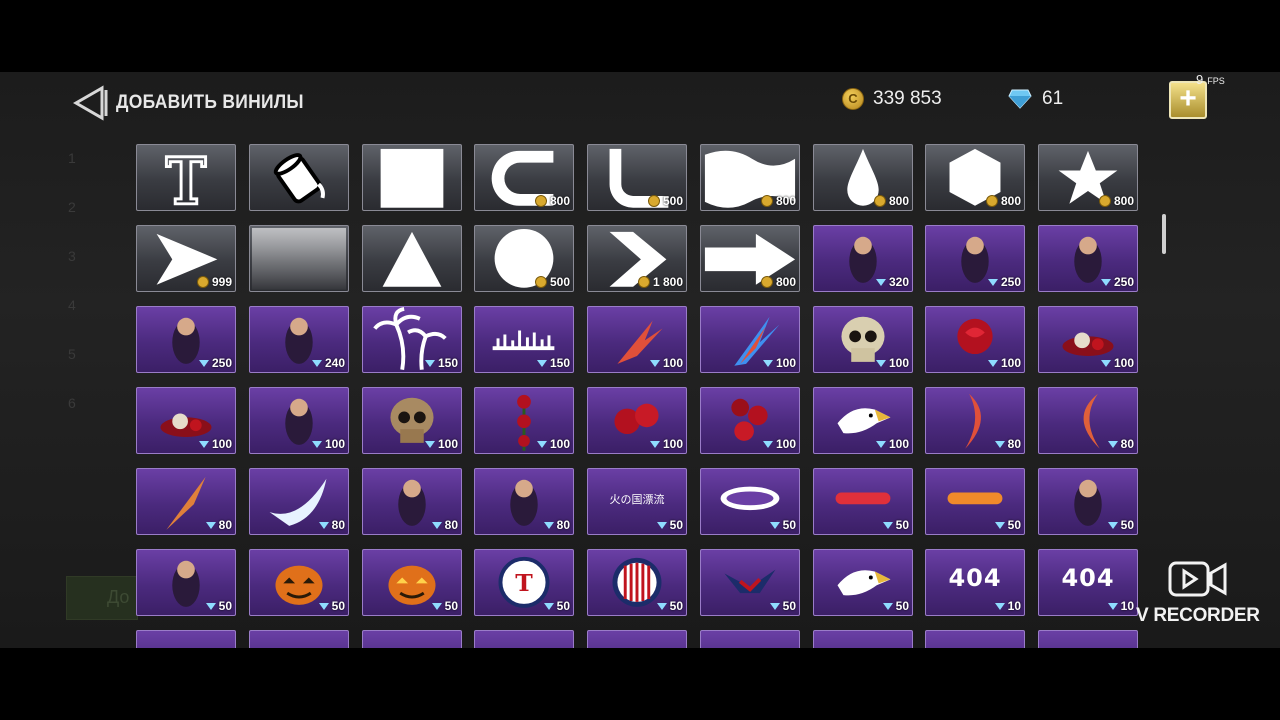 The image size is (1280, 720). Describe the element at coordinates (1198, 615) in the screenshot. I see `recorder-label: V RECORDER` at that location.